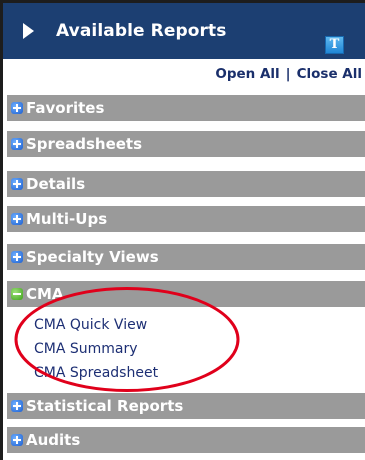  I want to click on collapse-minus-icon, so click(17, 294).